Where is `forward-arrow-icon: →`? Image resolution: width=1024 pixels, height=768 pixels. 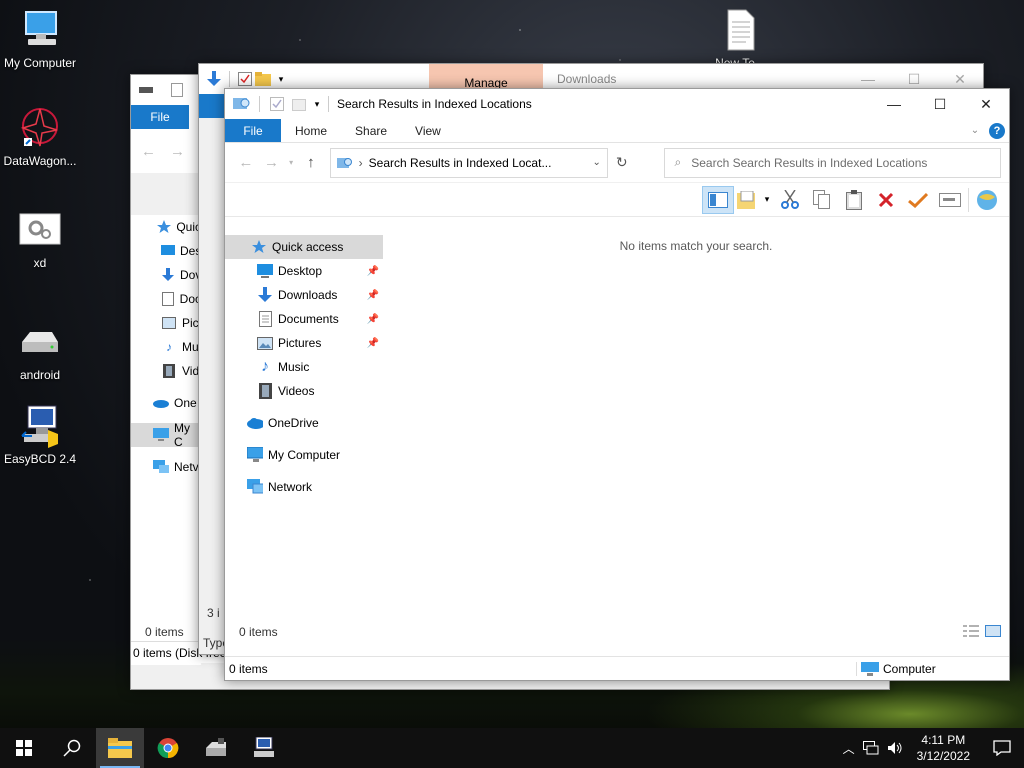
forward-arrow-icon: → is located at coordinates (177, 151).